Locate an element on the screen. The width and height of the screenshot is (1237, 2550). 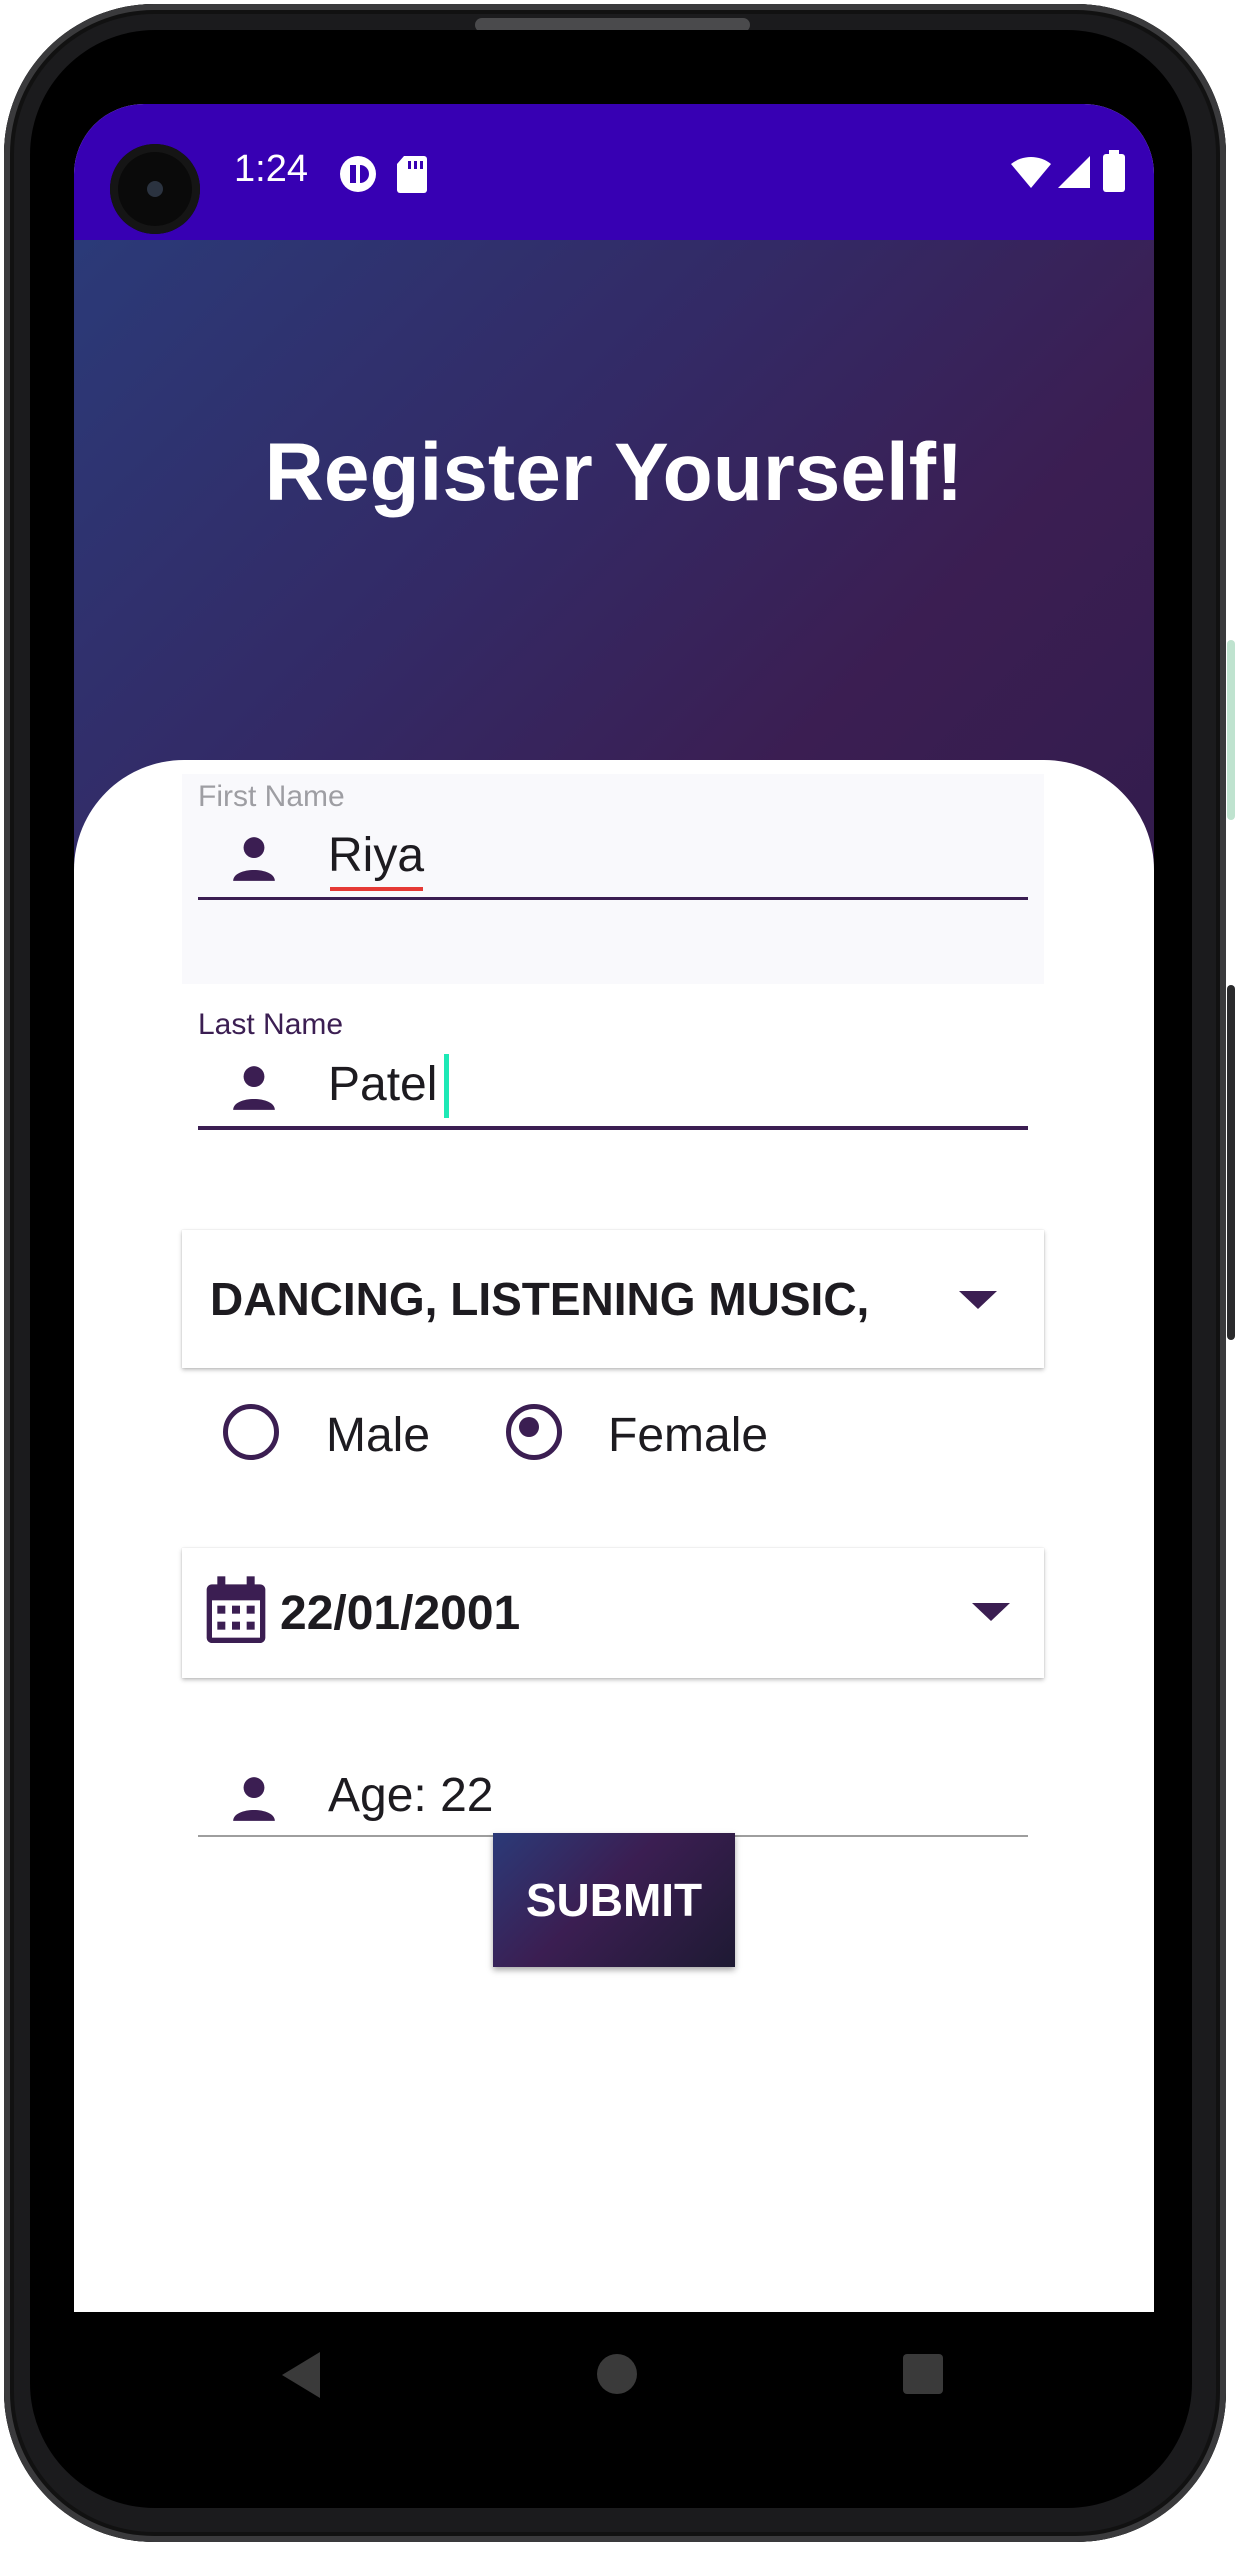
calendar-icon is located at coordinates (236, 1609).